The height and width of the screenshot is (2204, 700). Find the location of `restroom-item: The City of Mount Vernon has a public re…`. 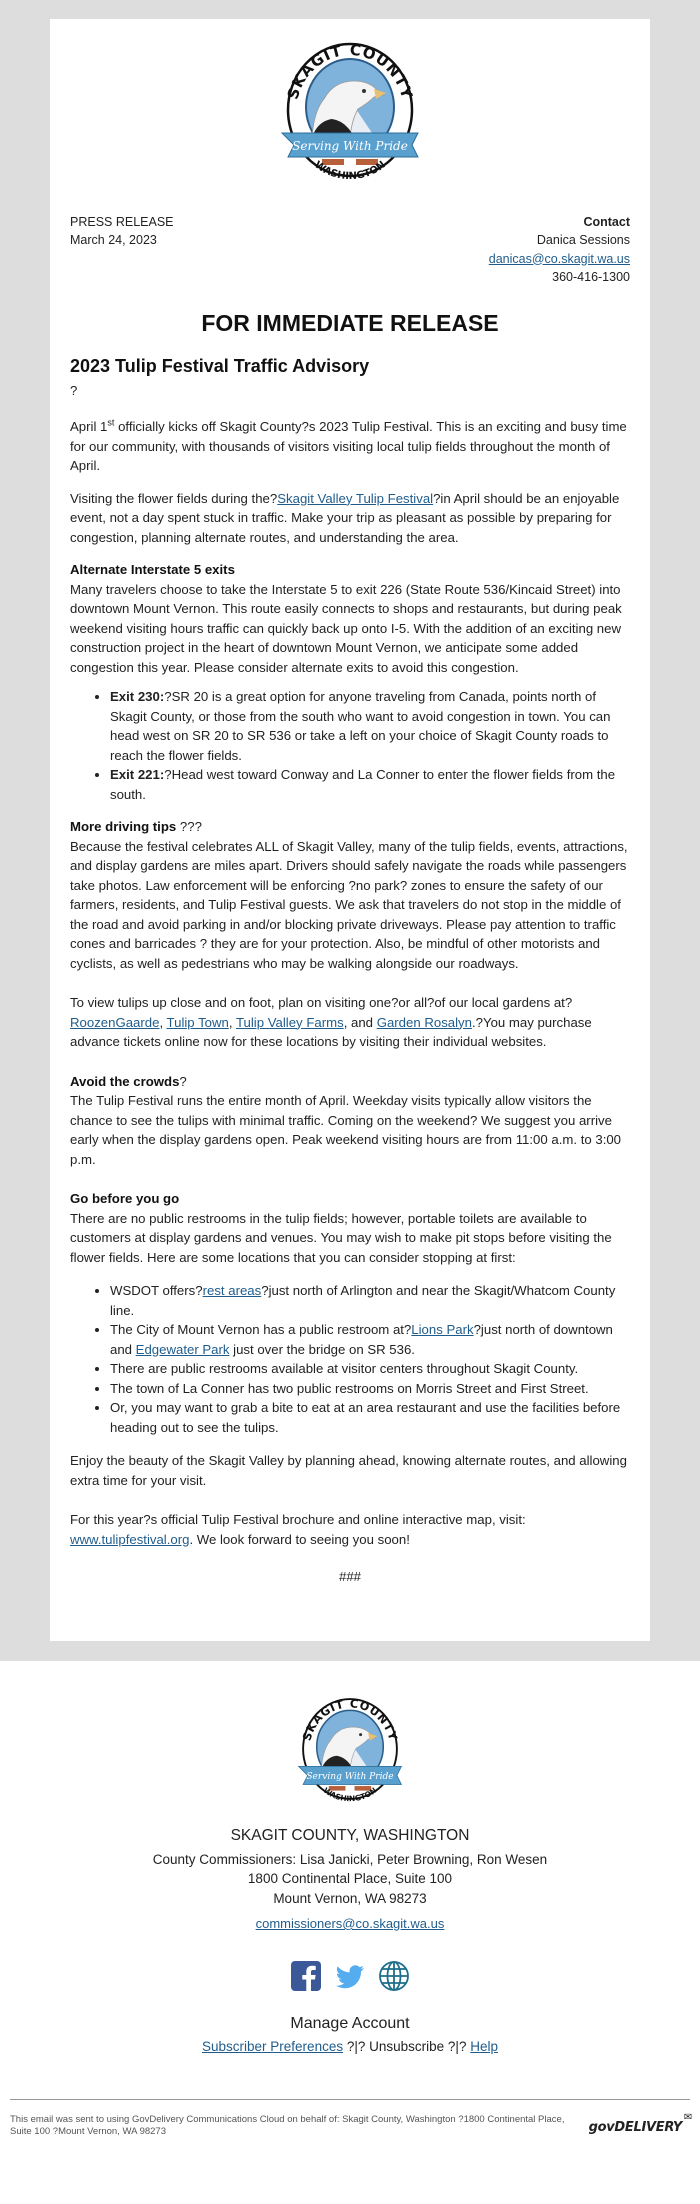

restroom-item: The City of Mount Vernon has a public re… is located at coordinates (370, 1339).